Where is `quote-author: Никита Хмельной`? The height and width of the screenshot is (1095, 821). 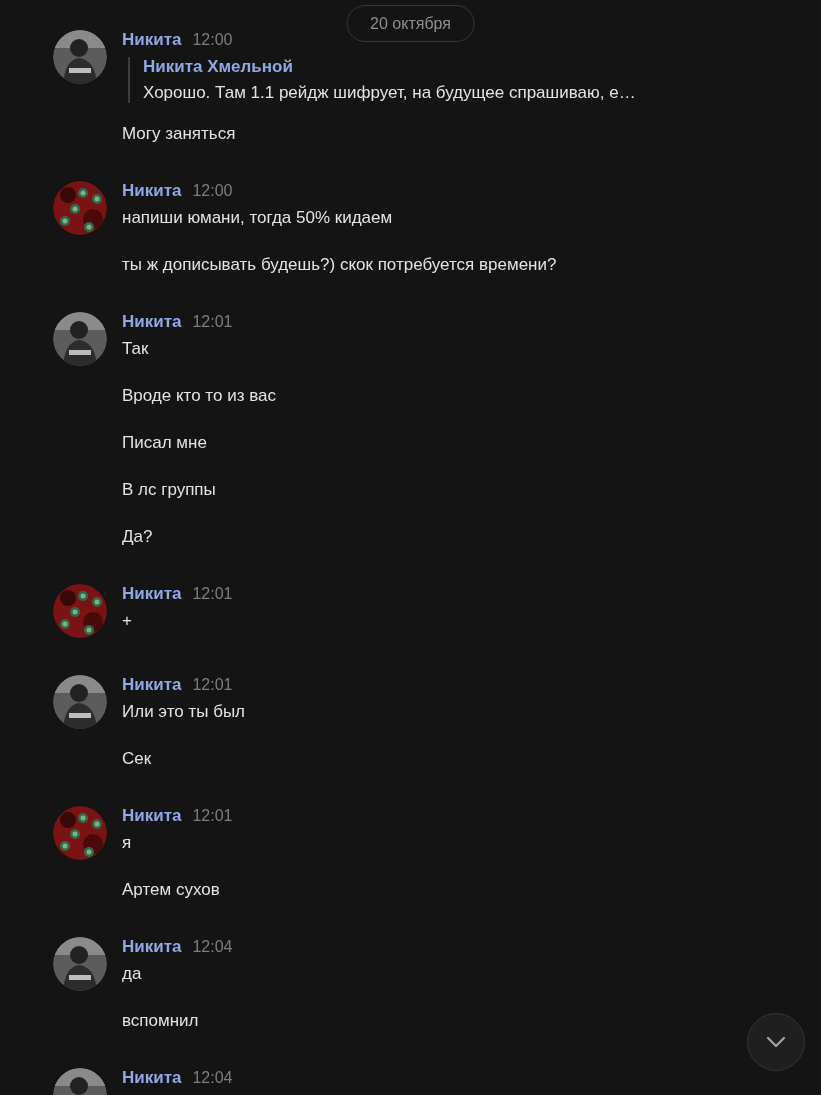 quote-author: Никита Хмельной is located at coordinates (218, 67).